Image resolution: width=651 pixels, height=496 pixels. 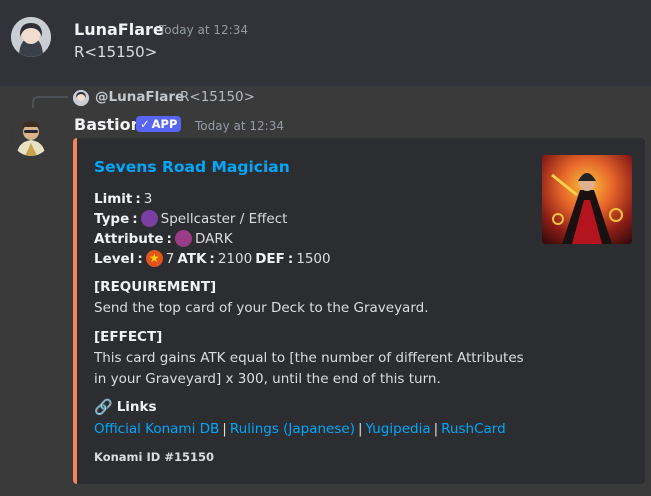 What do you see at coordinates (154, 258) in the screenshot?
I see `level-star-icon: ★` at bounding box center [154, 258].